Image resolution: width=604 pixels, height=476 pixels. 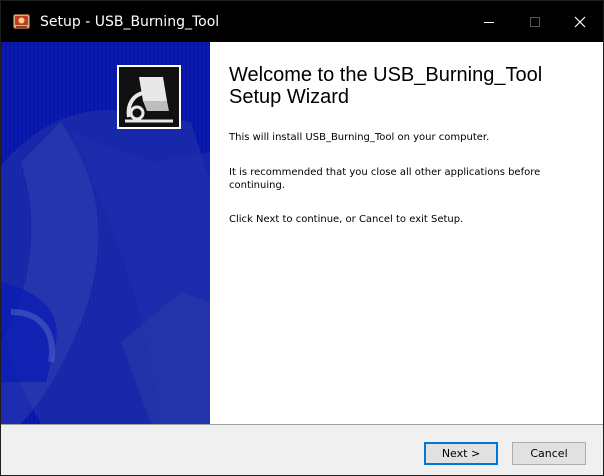 I want to click on close-button, so click(x=580, y=21).